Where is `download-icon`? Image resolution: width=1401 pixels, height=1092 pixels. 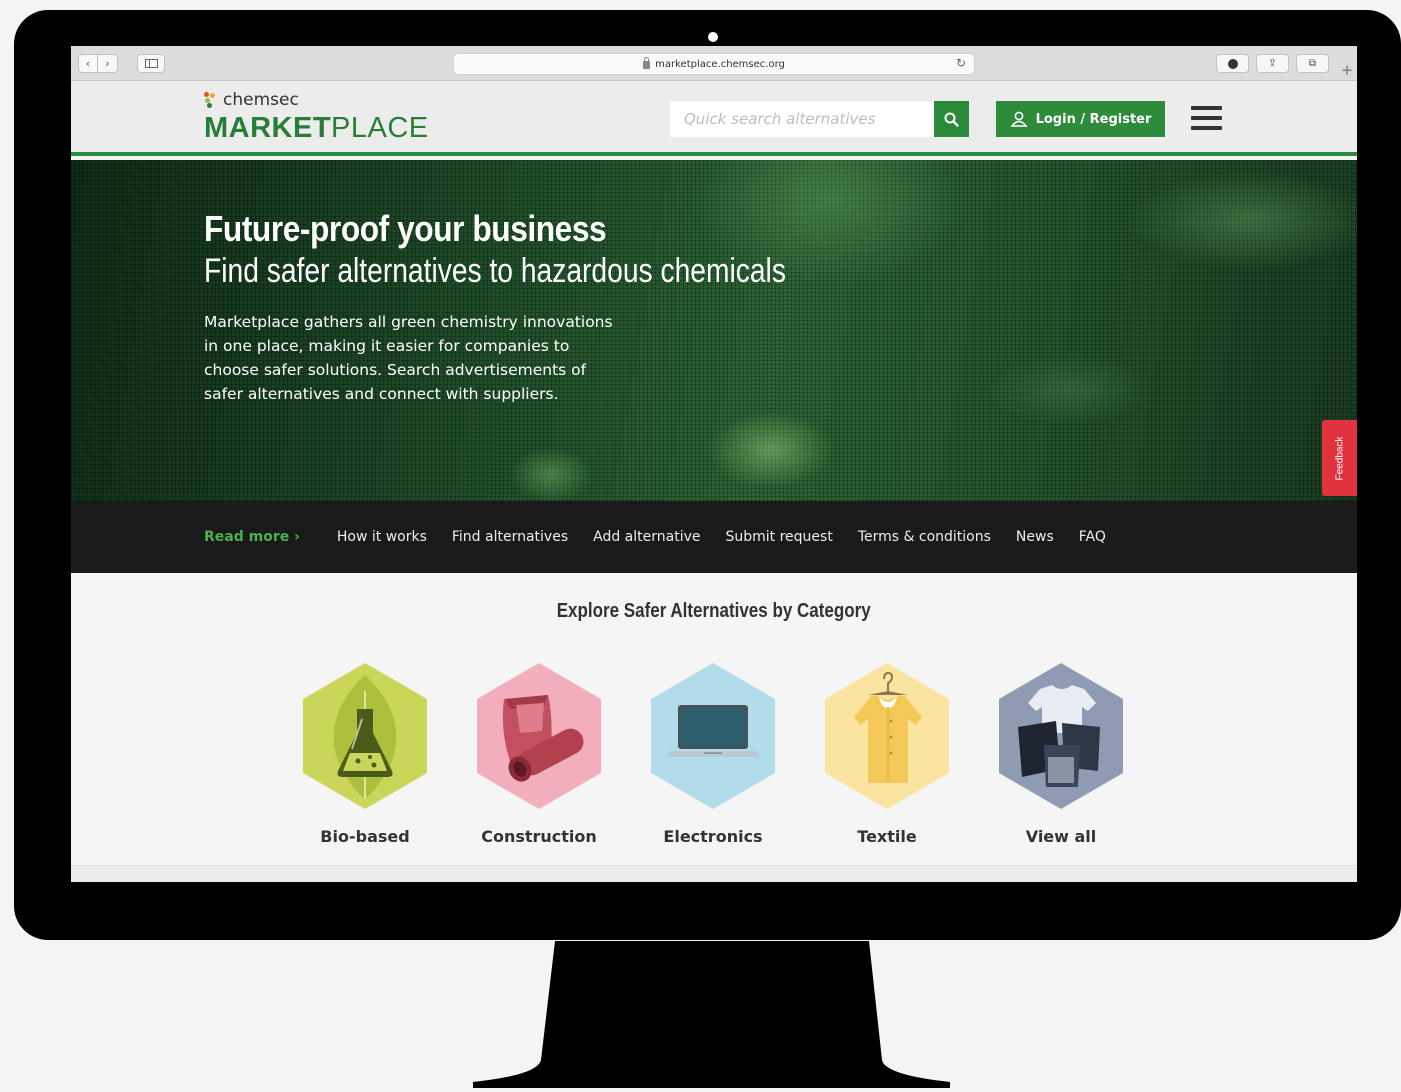
download-icon is located at coordinates (1232, 63).